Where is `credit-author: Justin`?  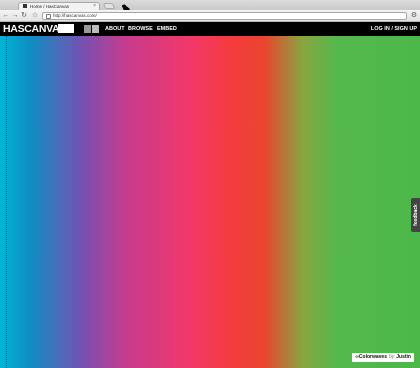
credit-author: Justin is located at coordinates (403, 357).